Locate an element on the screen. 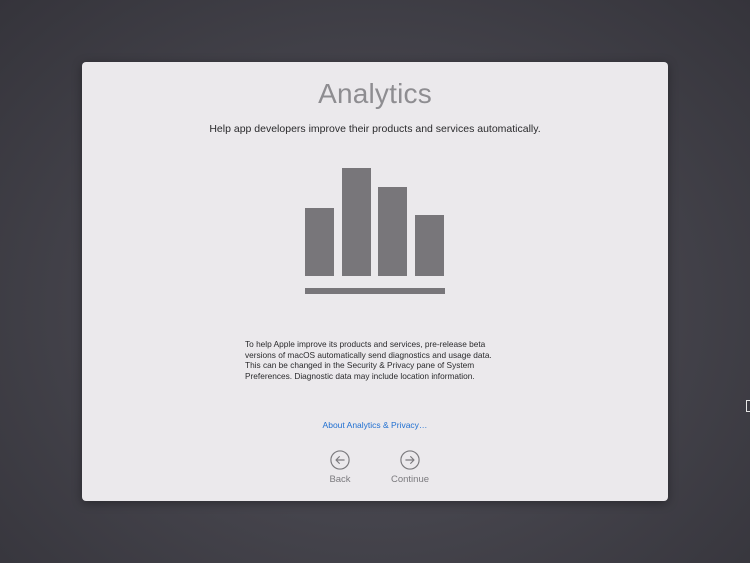  back-button: Back is located at coordinates (340, 467).